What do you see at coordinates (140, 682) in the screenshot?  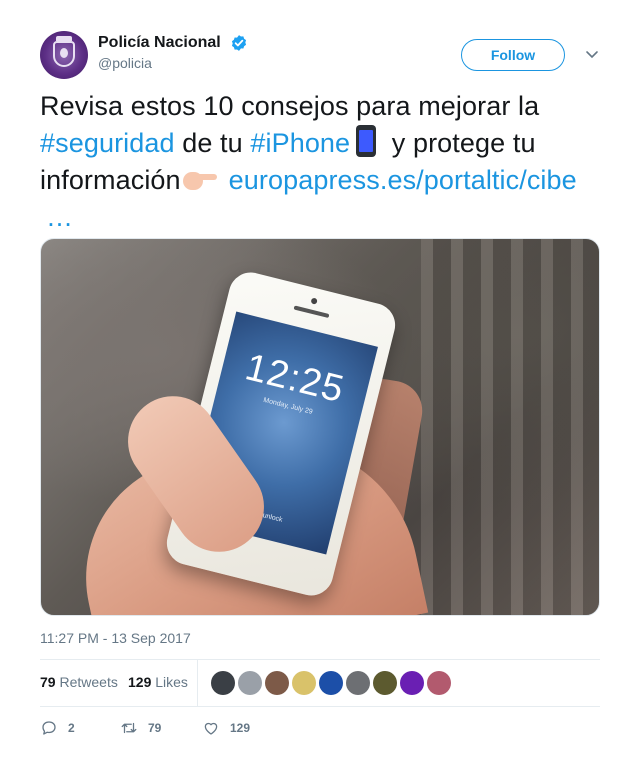 I see `likes-count: 129` at bounding box center [140, 682].